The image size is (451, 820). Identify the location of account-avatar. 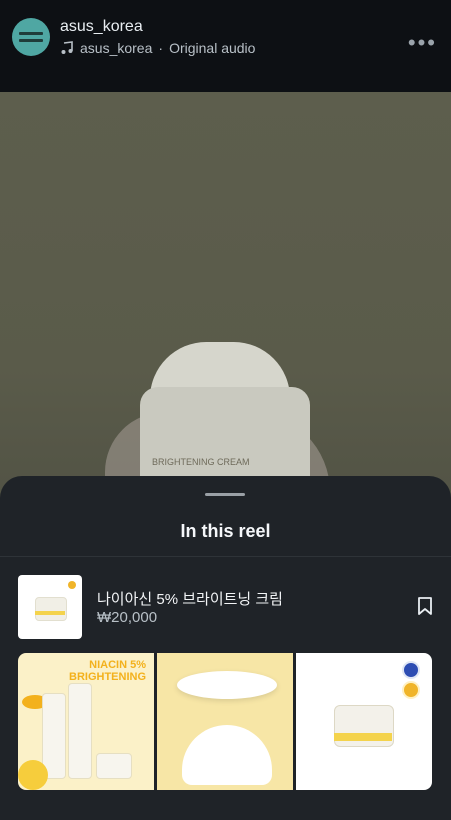
(31, 37).